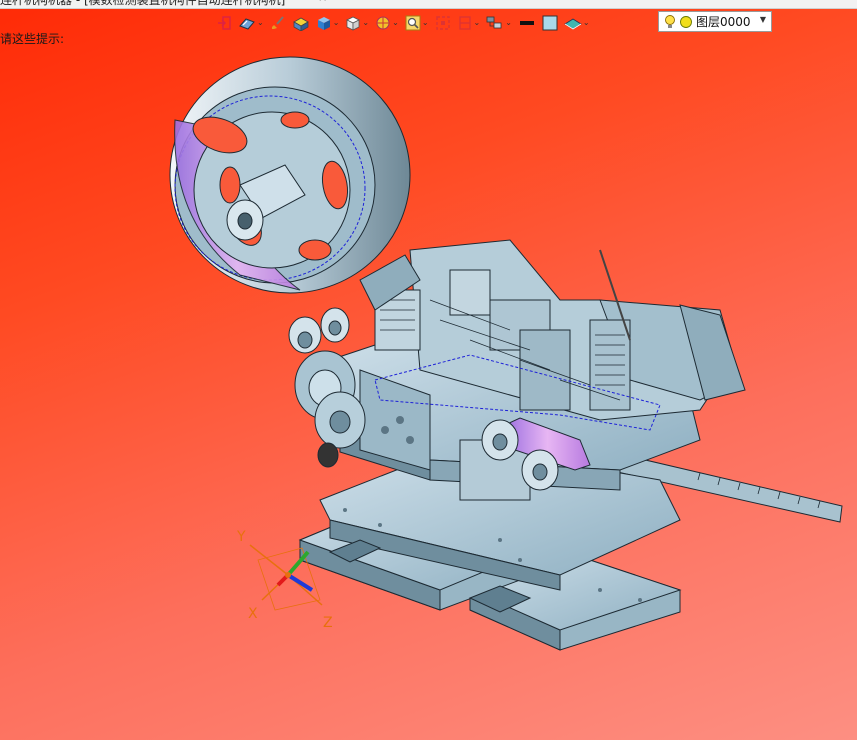 This screenshot has width=857, height=740. Describe the element at coordinates (253, 614) in the screenshot. I see `axis-x-label: X` at that location.